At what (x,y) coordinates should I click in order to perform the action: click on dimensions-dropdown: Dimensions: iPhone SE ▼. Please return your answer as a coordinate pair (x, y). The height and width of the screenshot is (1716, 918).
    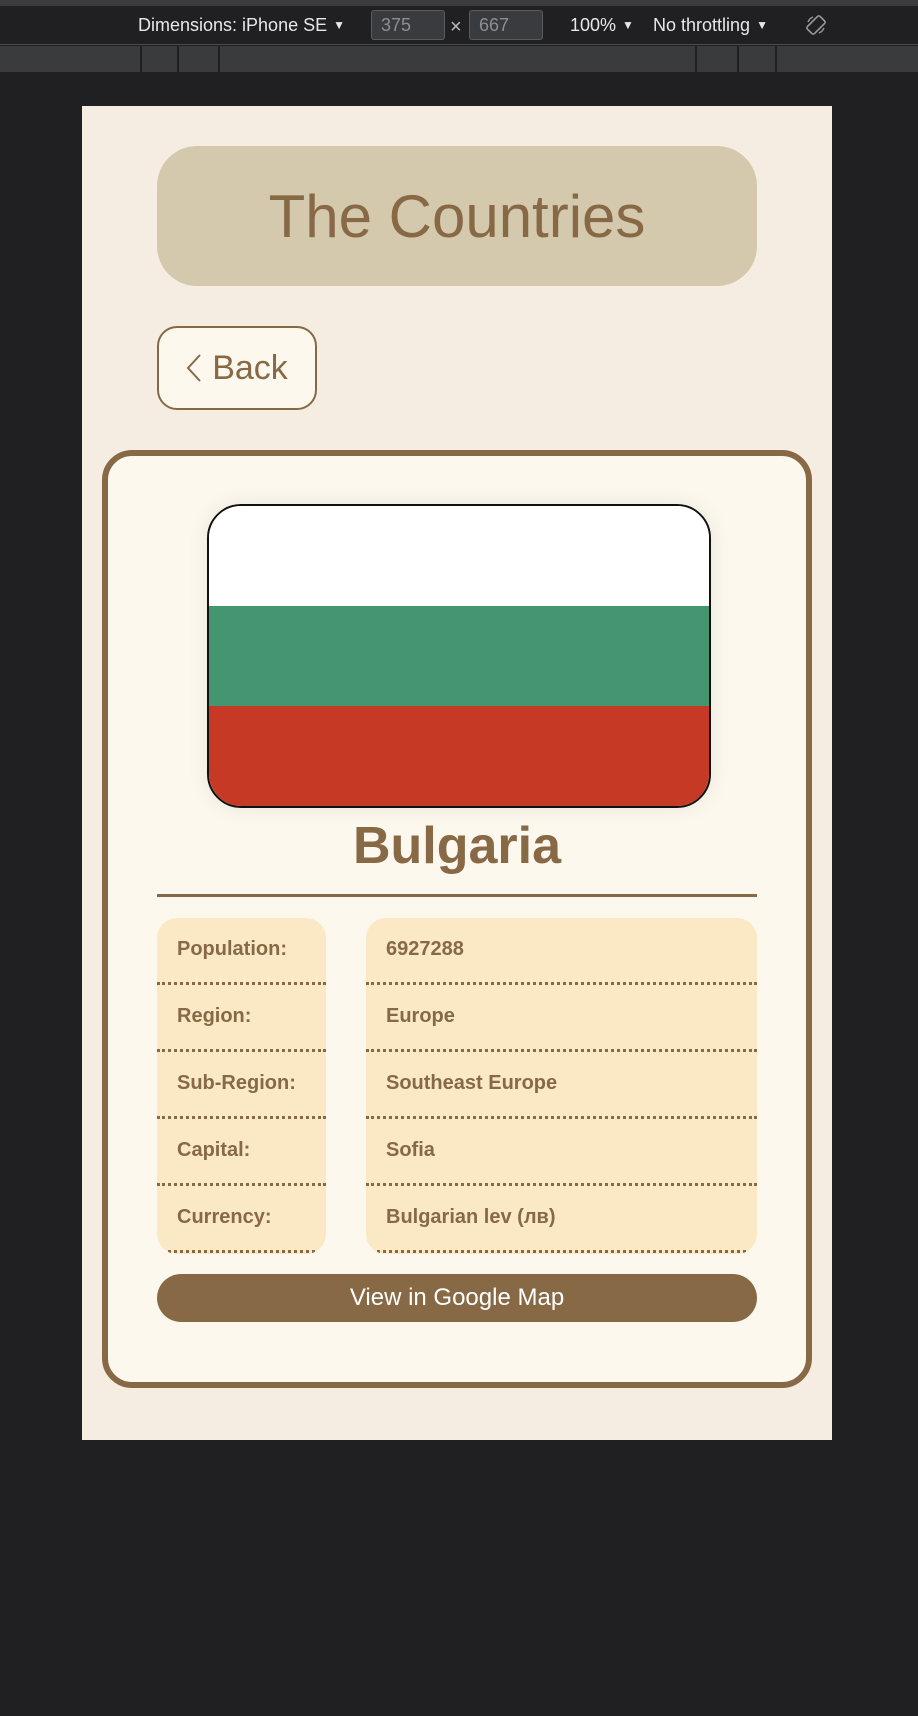
    Looking at the image, I should click on (241, 25).